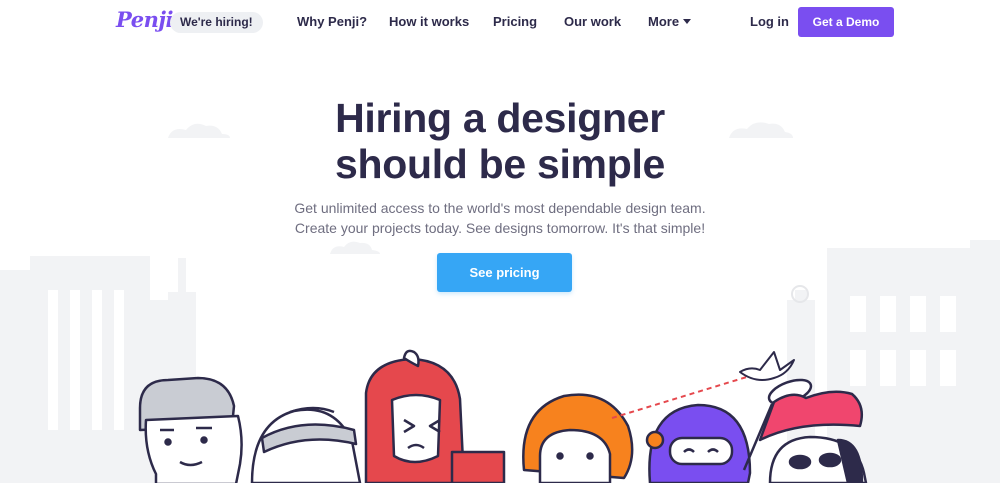 The height and width of the screenshot is (483, 1000). What do you see at coordinates (435, 416) in the screenshot?
I see `red-hooded-warrior-character` at bounding box center [435, 416].